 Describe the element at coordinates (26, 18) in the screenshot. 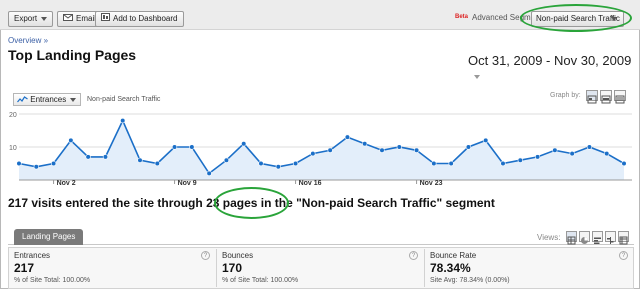

I see `export-label: Export` at that location.